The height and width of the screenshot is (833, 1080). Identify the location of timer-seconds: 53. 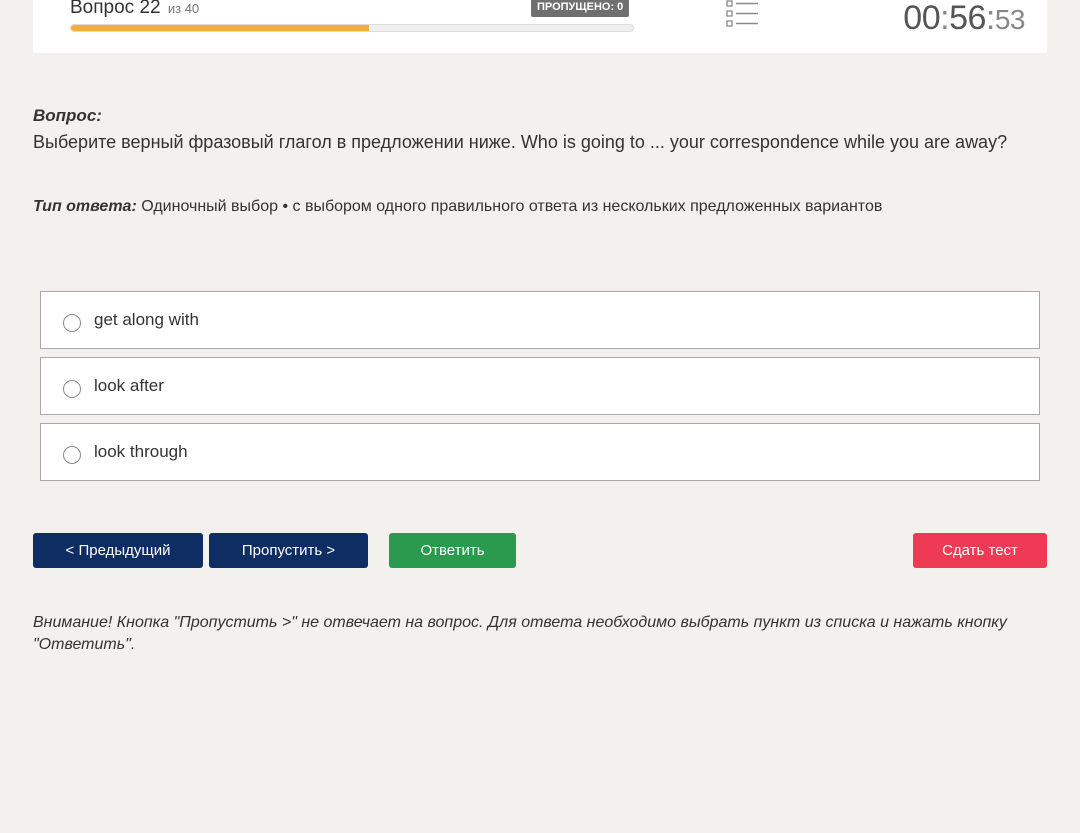
(1010, 19).